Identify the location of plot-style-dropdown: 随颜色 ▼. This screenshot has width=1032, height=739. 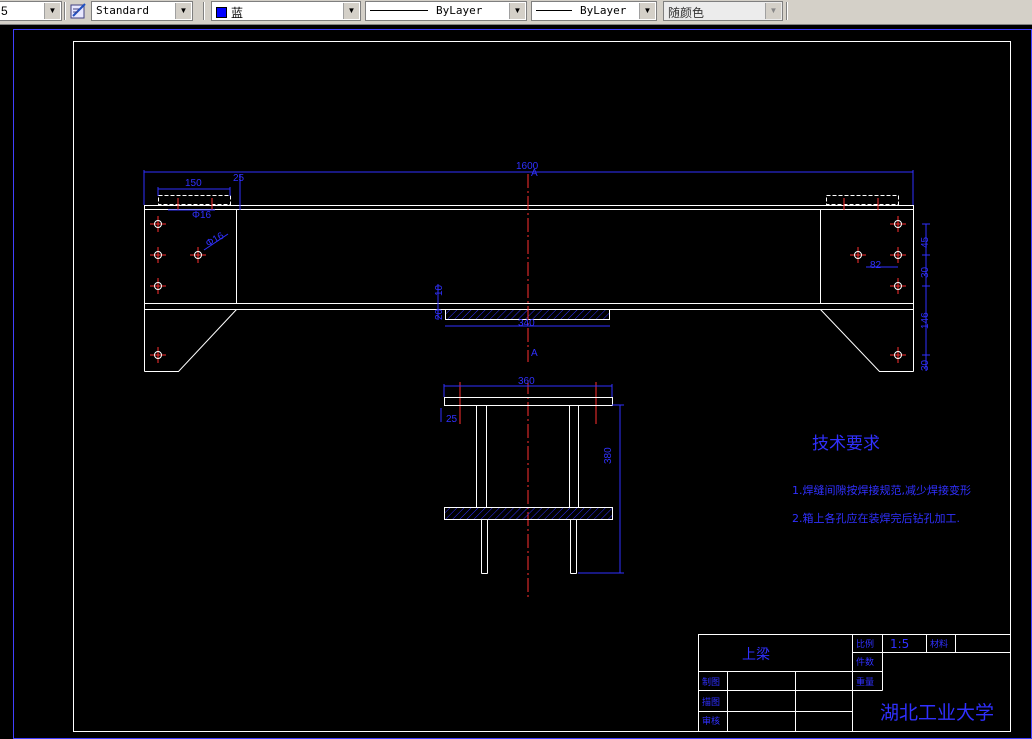
(723, 11).